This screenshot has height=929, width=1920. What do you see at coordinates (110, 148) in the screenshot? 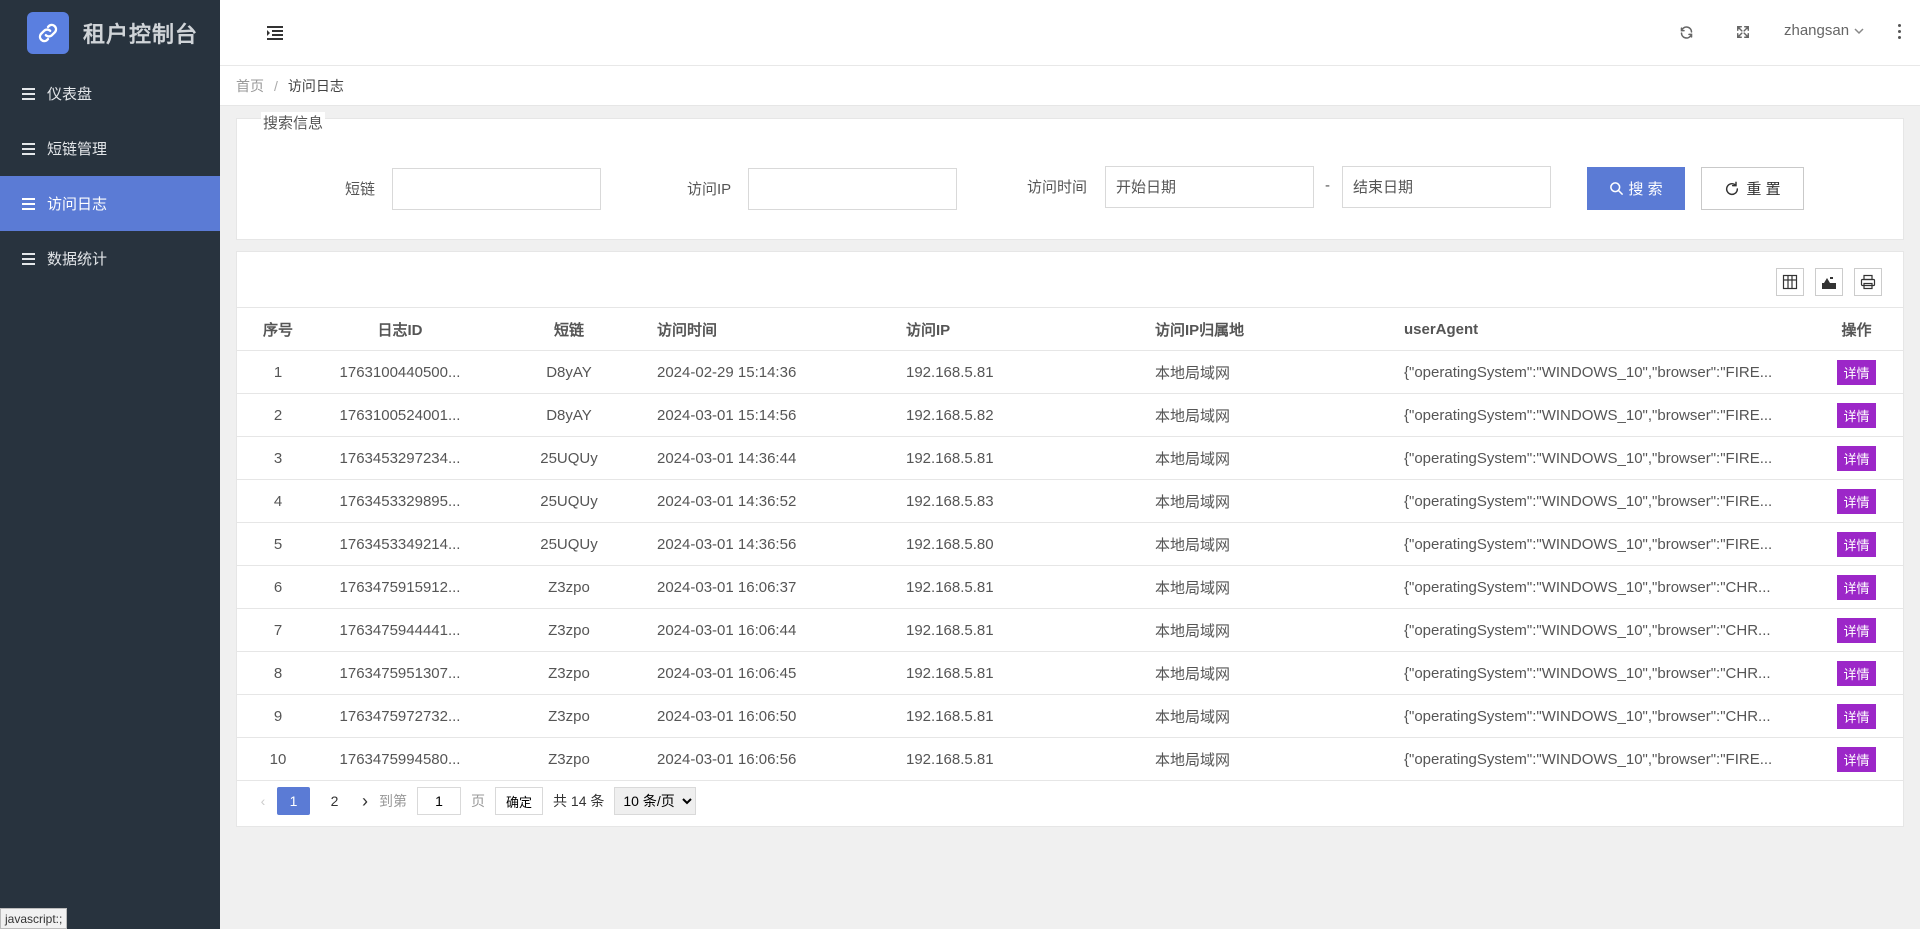
I see `sidebar-item-shortlinks: 短链管理` at bounding box center [110, 148].